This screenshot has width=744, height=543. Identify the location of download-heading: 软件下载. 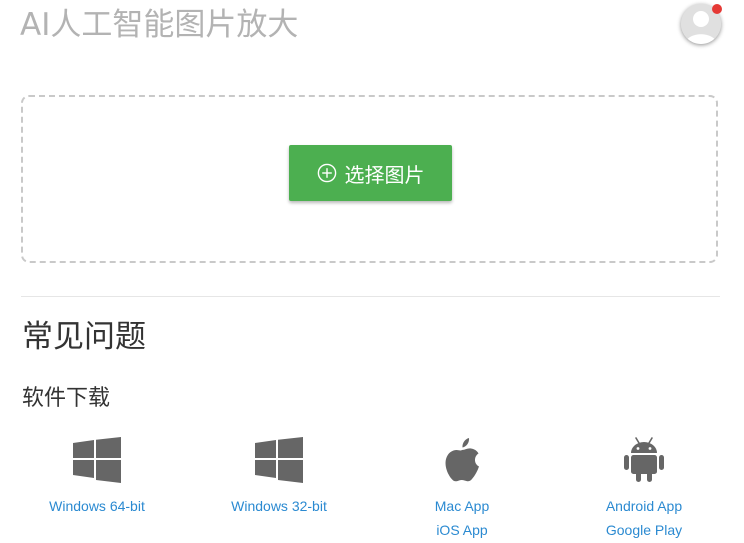
(66, 398).